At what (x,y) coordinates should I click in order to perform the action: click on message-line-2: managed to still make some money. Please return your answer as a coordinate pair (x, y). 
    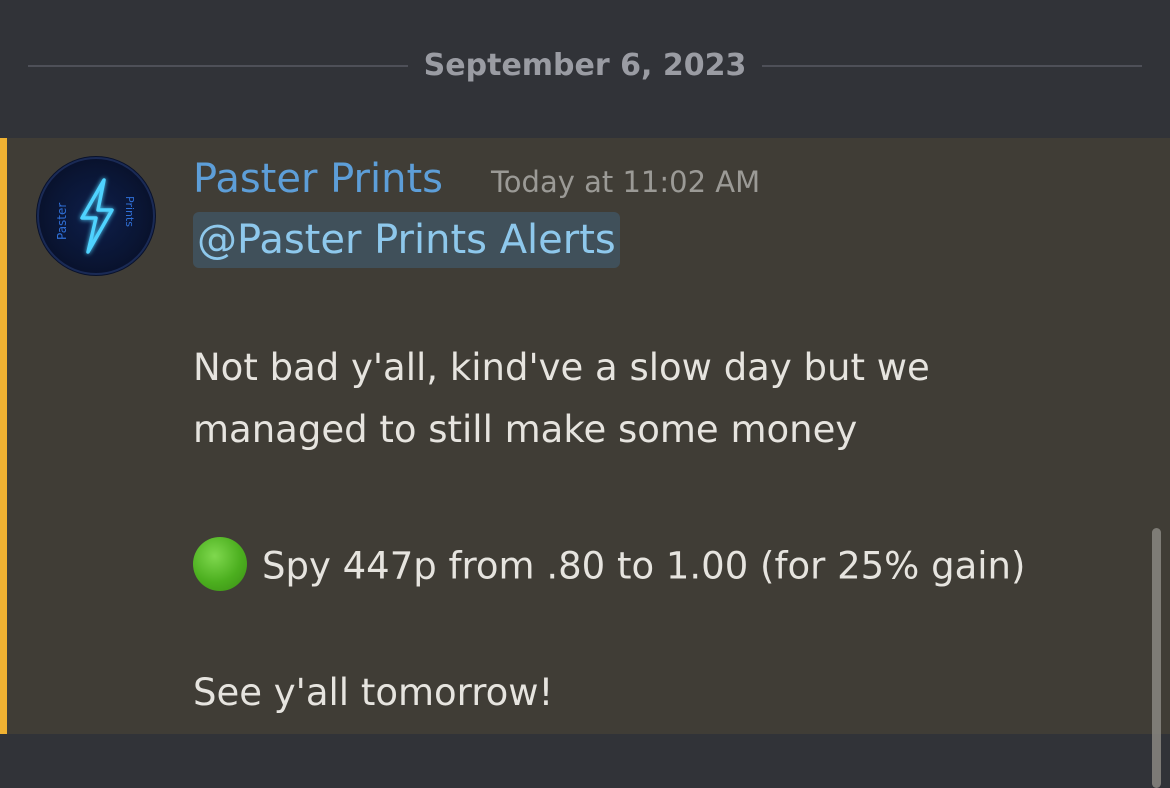
    Looking at the image, I should click on (525, 429).